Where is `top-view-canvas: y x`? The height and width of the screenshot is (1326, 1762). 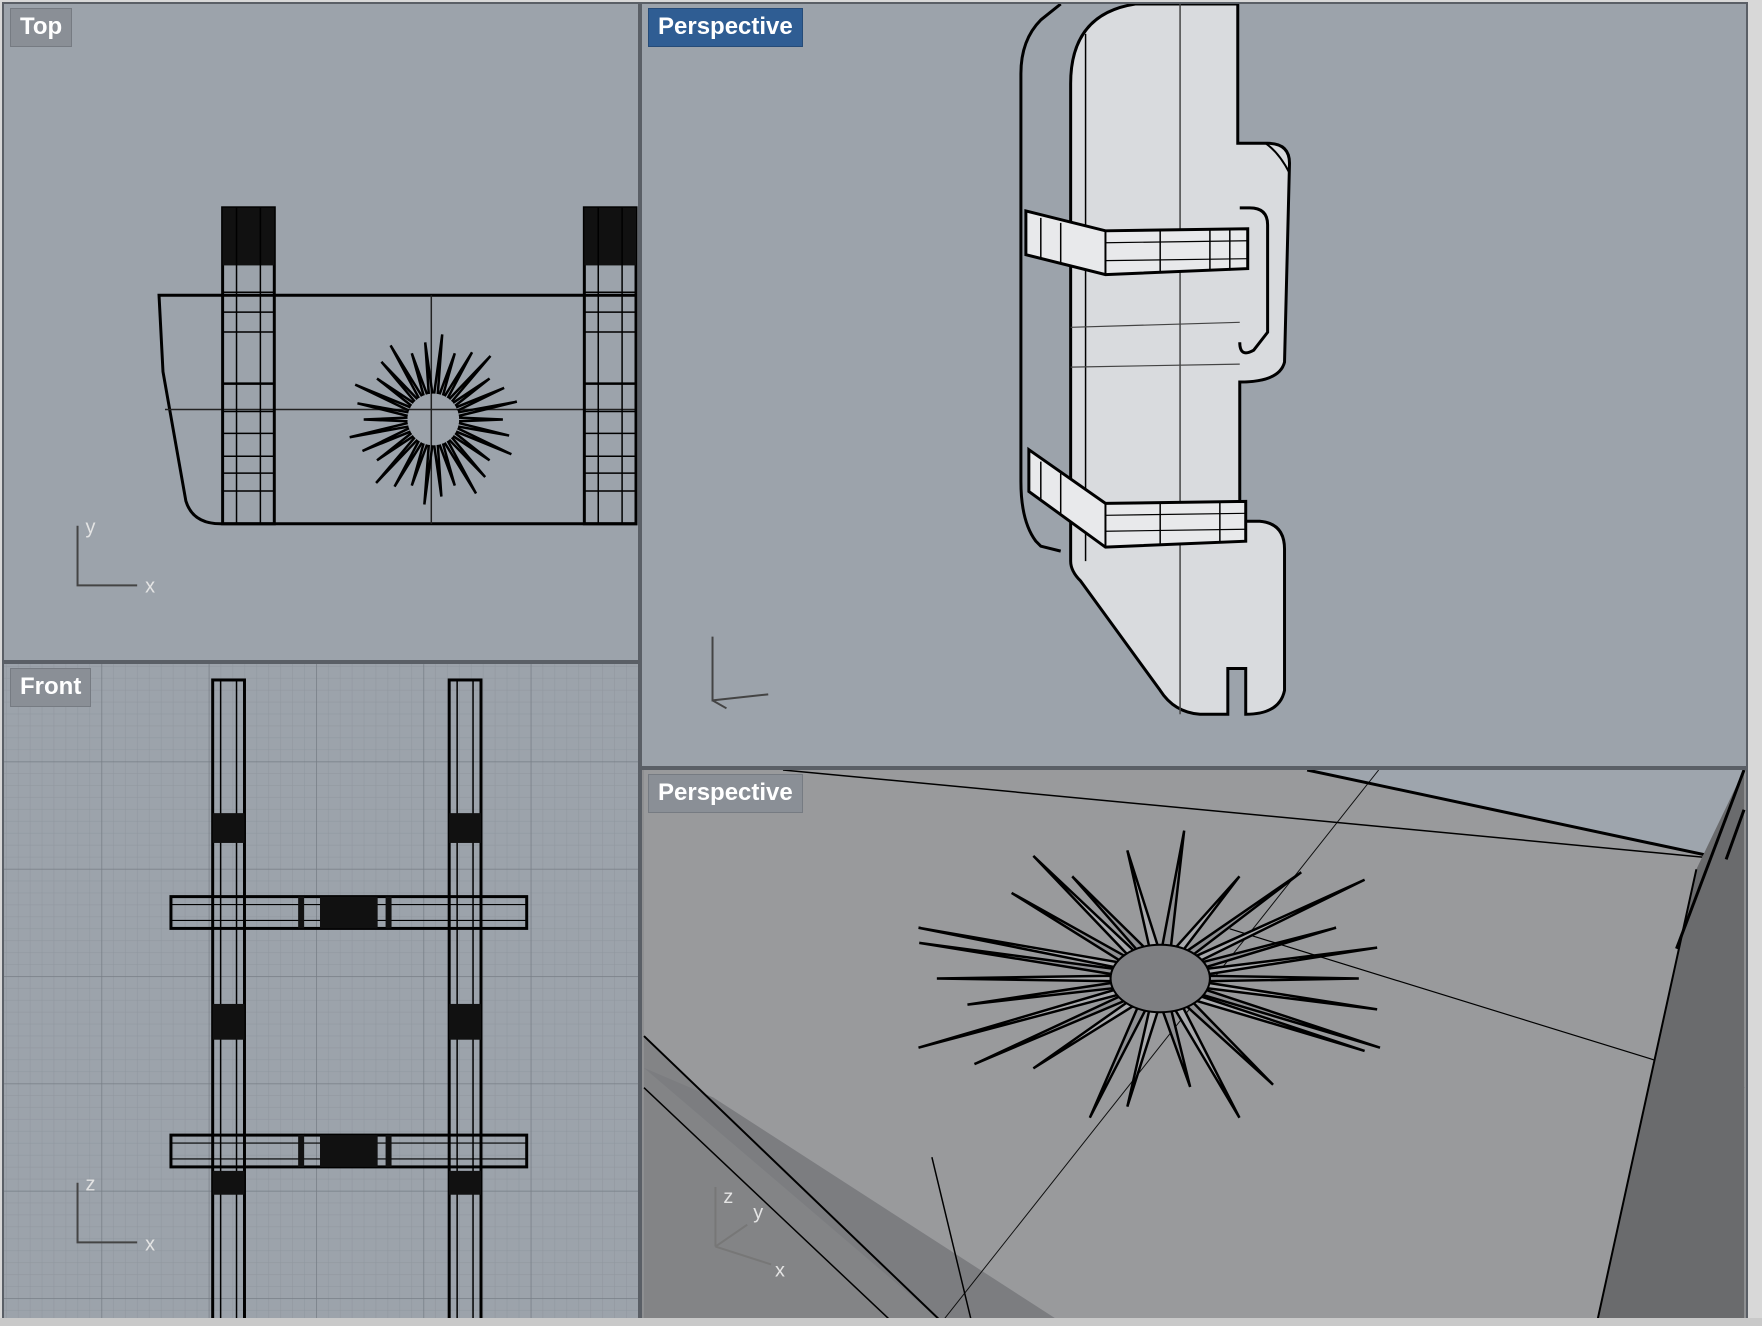
top-view-canvas: y x is located at coordinates (357, 401).